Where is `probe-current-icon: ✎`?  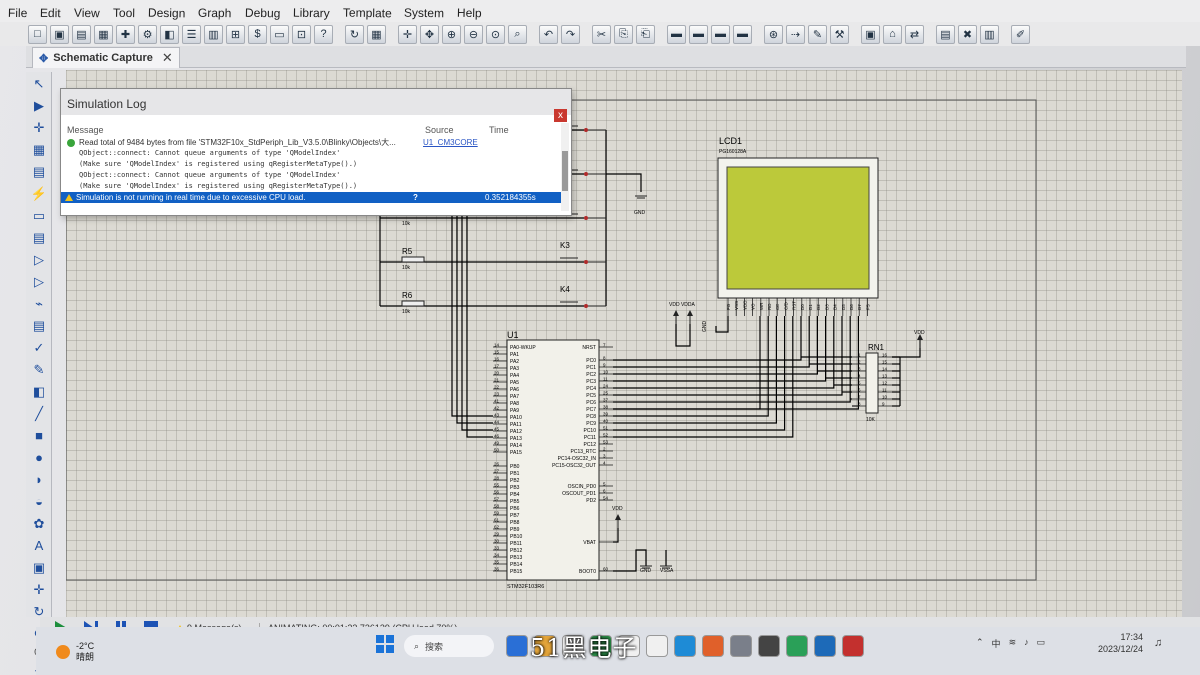
probe-current-icon: ✎ is located at coordinates (39, 369).